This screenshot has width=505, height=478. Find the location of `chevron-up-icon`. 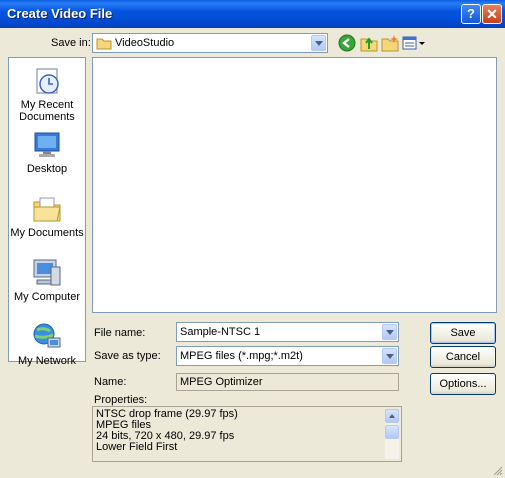

chevron-up-icon is located at coordinates (392, 416).